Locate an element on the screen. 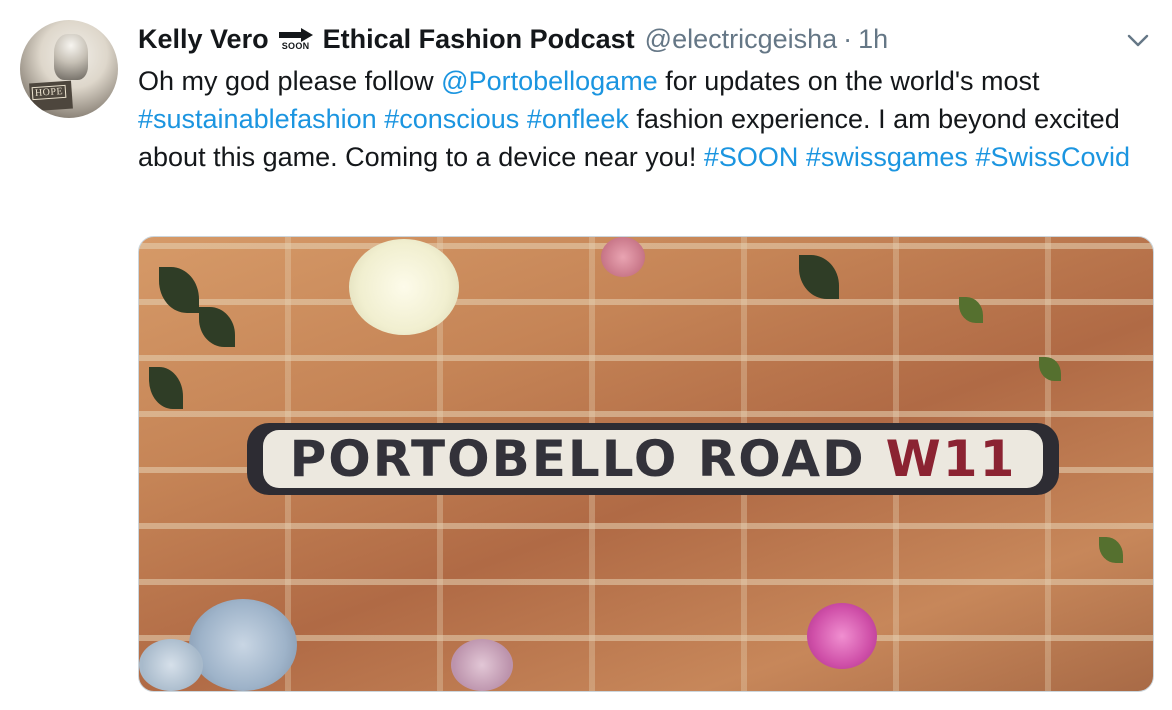 Image resolution: width=1172 pixels, height=710 pixels. mention-link: @Portobellogame is located at coordinates (549, 81).